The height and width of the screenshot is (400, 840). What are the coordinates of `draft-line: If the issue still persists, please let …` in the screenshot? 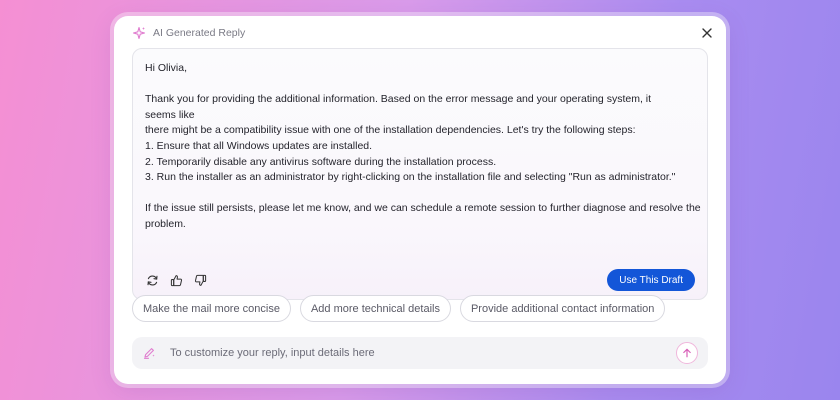 It's located at (423, 208).